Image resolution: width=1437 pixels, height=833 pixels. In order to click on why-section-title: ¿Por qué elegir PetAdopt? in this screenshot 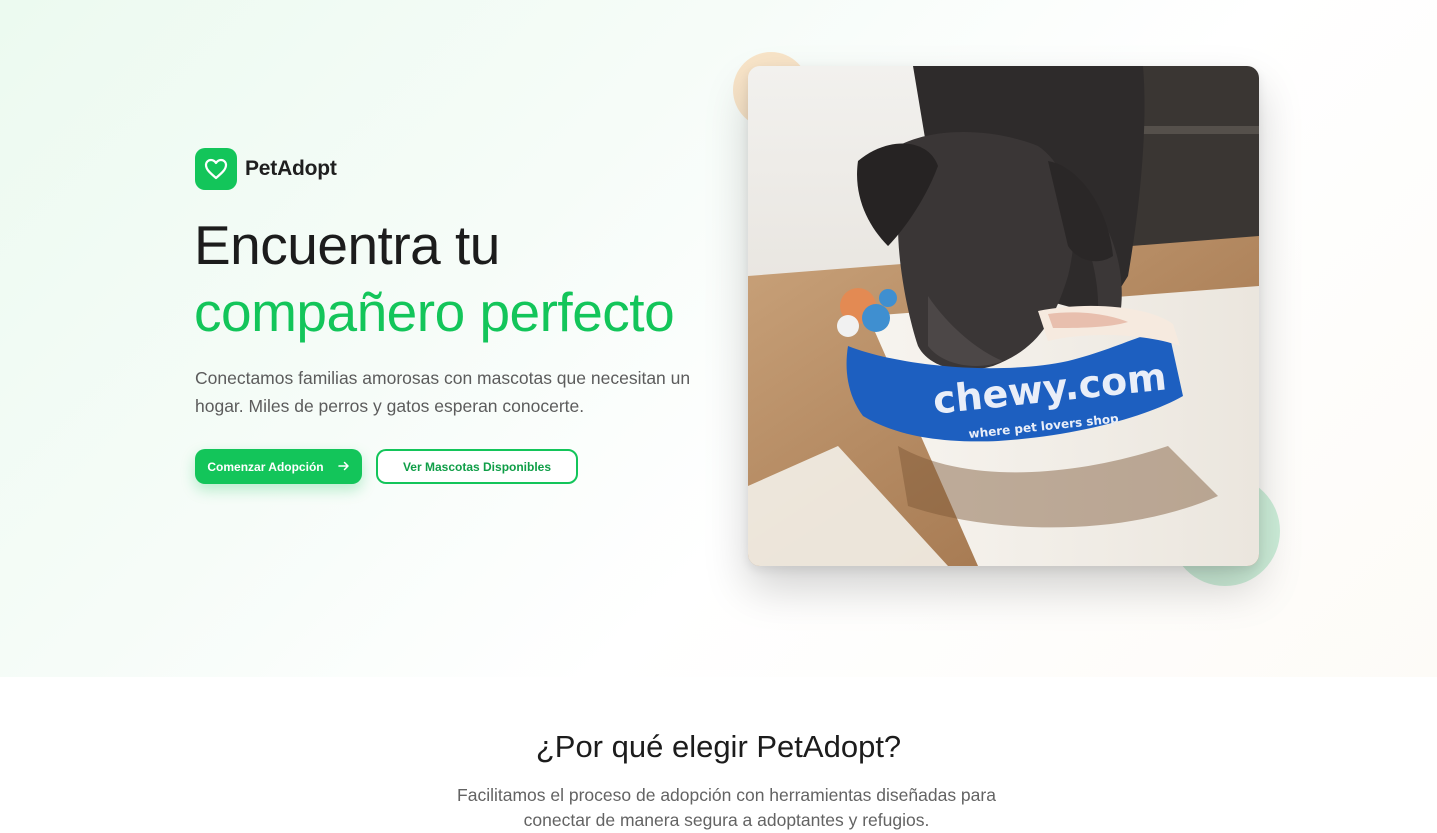, I will do `click(718, 746)`.